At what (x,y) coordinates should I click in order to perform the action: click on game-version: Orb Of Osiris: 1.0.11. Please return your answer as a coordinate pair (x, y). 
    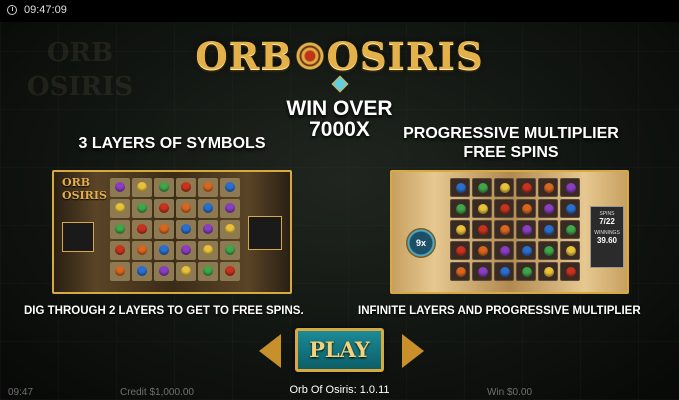
    Looking at the image, I should click on (339, 390).